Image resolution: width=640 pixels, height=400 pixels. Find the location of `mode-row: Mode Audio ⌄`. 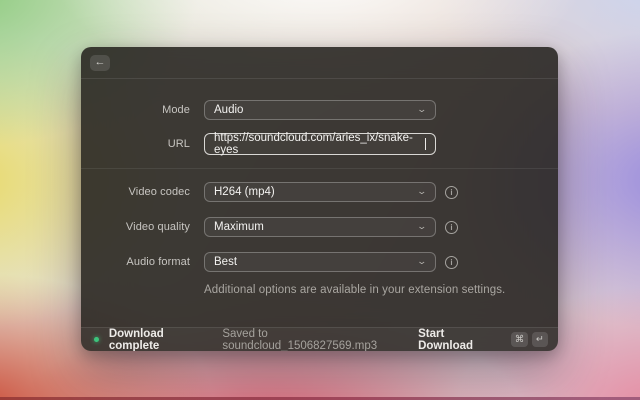

mode-row: Mode Audio ⌄ is located at coordinates (319, 110).